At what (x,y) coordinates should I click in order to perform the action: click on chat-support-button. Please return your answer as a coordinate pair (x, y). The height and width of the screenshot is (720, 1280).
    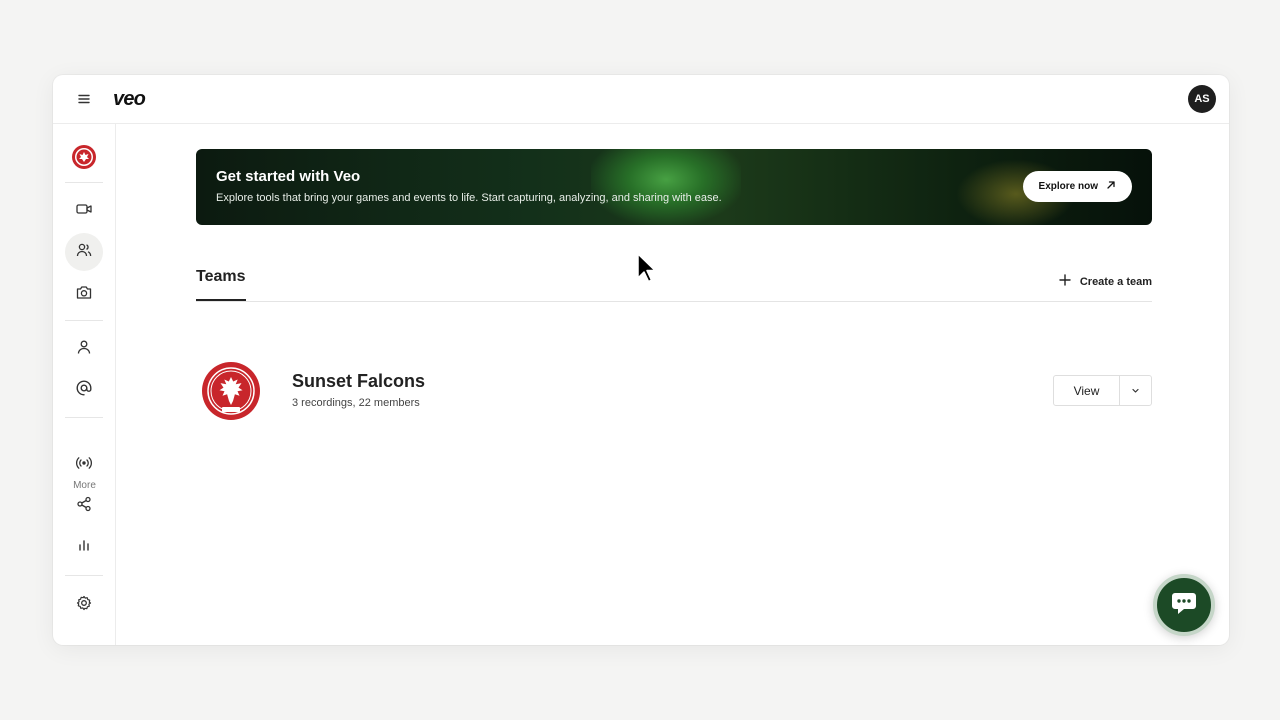
    Looking at the image, I should click on (1184, 605).